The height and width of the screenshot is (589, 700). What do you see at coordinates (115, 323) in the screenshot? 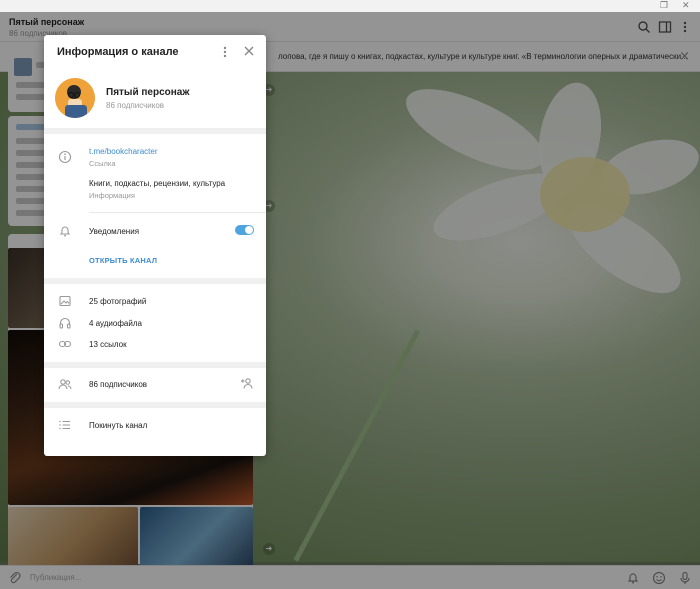
I see `audio-count: 4 аудиофайла` at bounding box center [115, 323].